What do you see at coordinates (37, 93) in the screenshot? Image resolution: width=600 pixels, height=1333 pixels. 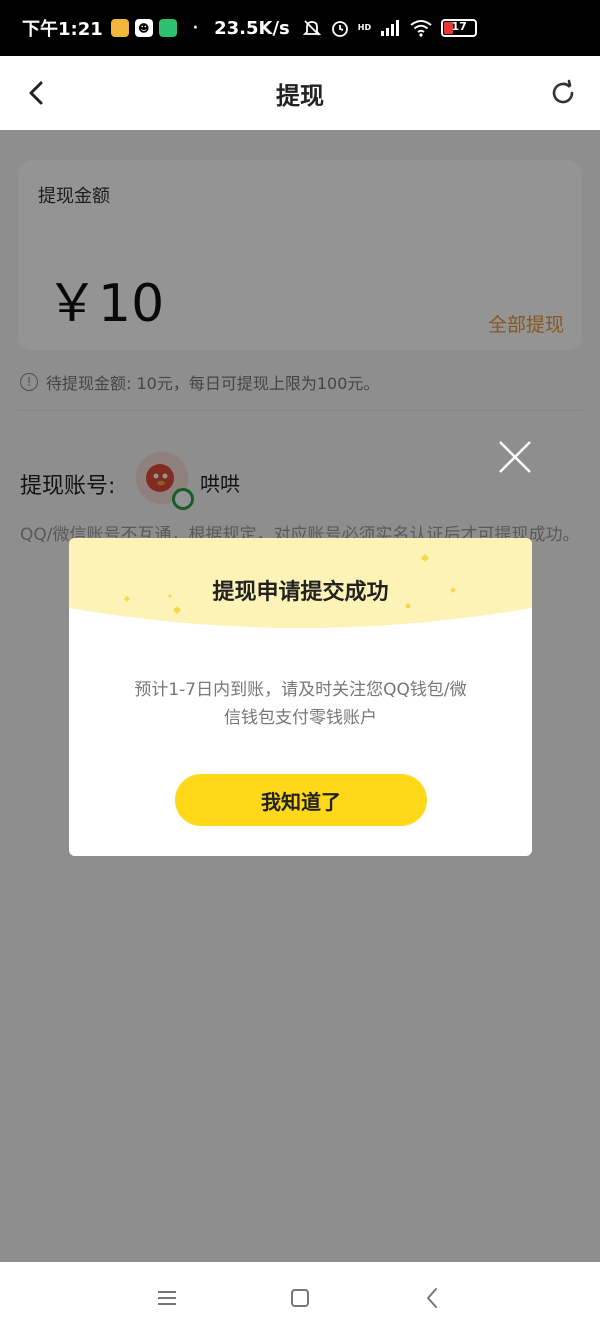 I see `back-button` at bounding box center [37, 93].